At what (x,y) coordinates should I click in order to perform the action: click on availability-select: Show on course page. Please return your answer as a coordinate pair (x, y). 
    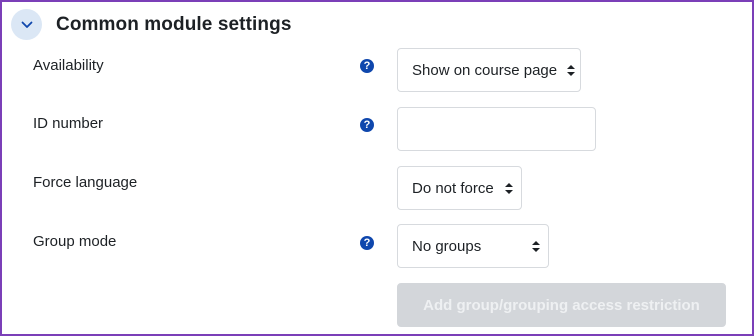
    Looking at the image, I should click on (489, 70).